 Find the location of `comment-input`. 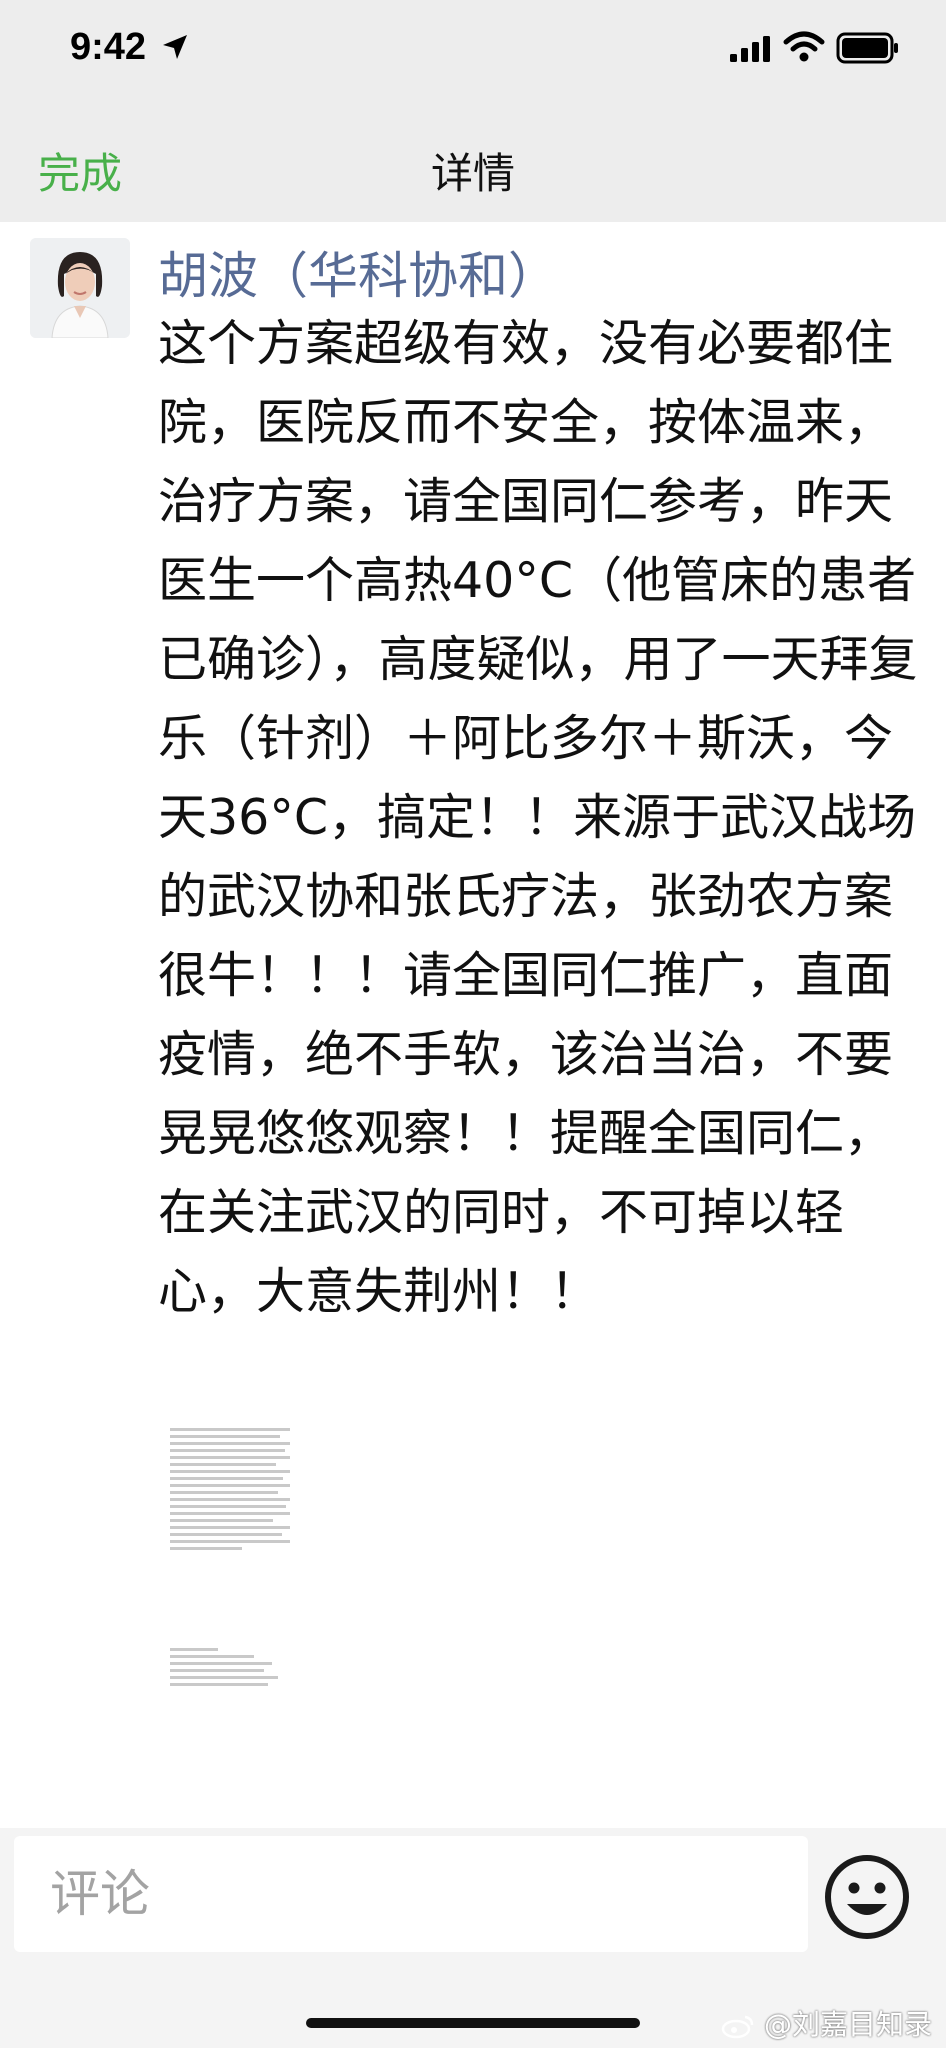

comment-input is located at coordinates (411, 1894).